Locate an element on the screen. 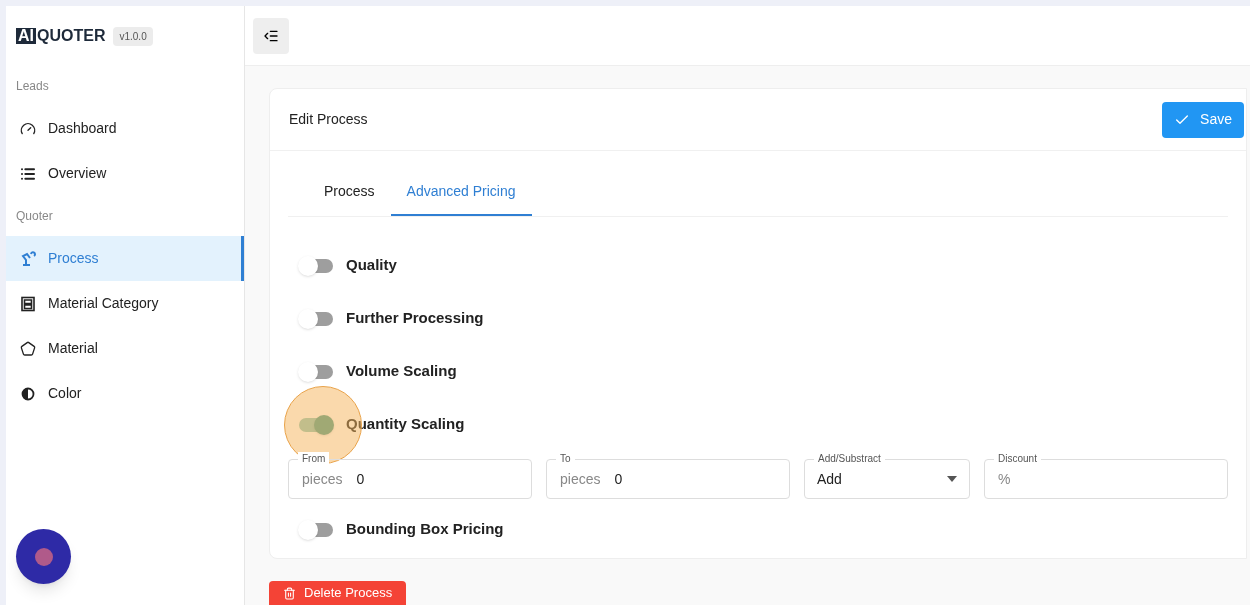 The image size is (1250, 605). option-label: Further Processing is located at coordinates (415, 318).